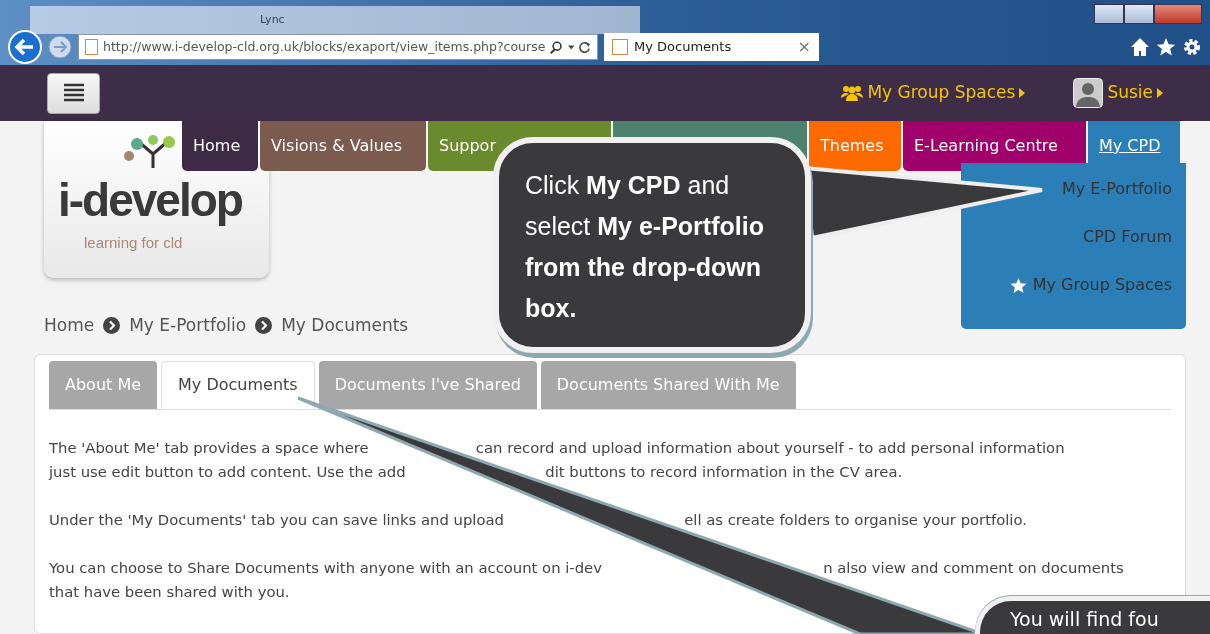 The height and width of the screenshot is (634, 1210). What do you see at coordinates (69, 326) in the screenshot?
I see `breadcrumb-link: Home` at bounding box center [69, 326].